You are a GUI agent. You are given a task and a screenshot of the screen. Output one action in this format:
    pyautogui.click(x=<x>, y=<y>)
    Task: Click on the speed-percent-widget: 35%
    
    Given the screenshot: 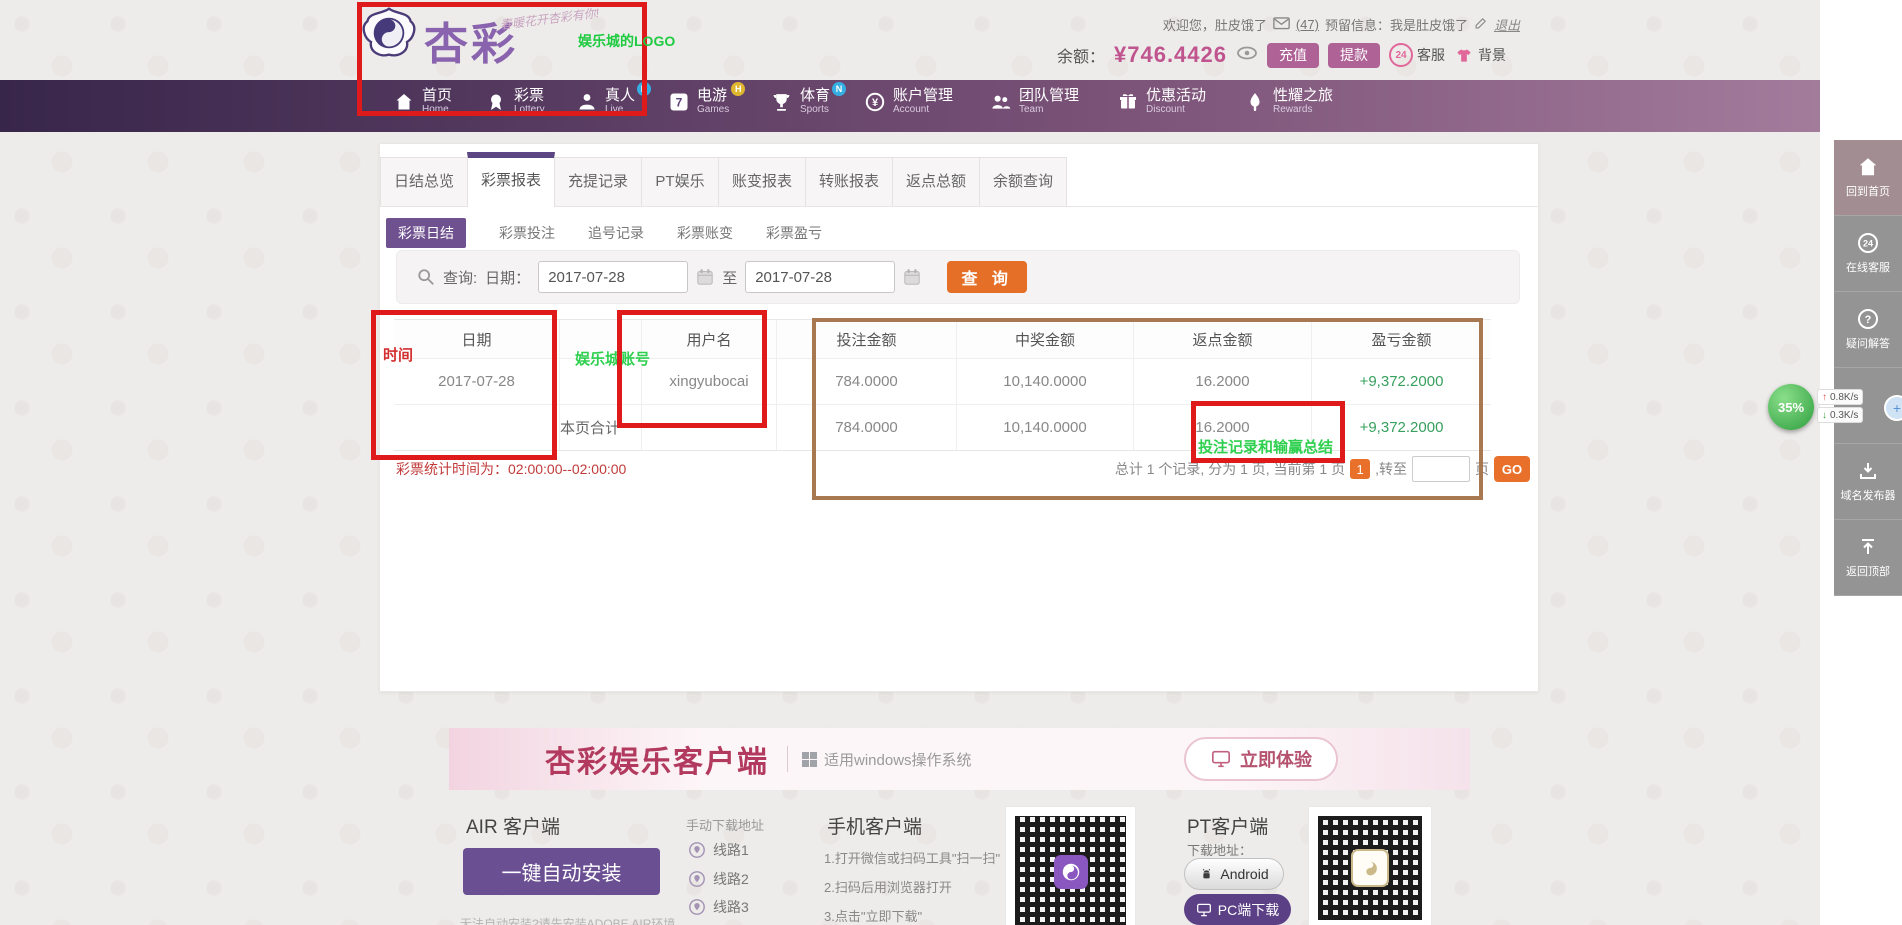 What is the action you would take?
    pyautogui.click(x=1791, y=407)
    